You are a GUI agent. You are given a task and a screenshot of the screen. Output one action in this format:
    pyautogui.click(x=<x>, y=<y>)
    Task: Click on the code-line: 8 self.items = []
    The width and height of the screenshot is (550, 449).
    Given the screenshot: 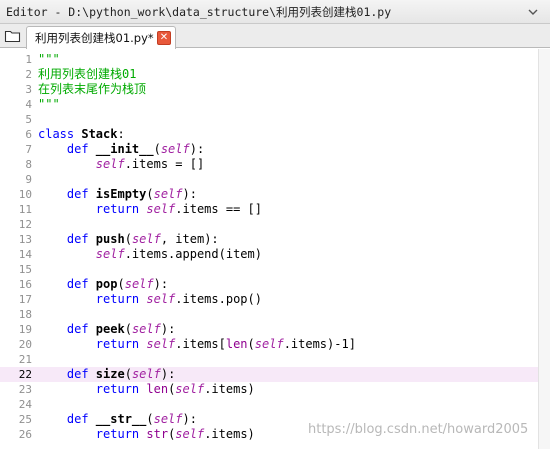 What is the action you would take?
    pyautogui.click(x=269, y=164)
    